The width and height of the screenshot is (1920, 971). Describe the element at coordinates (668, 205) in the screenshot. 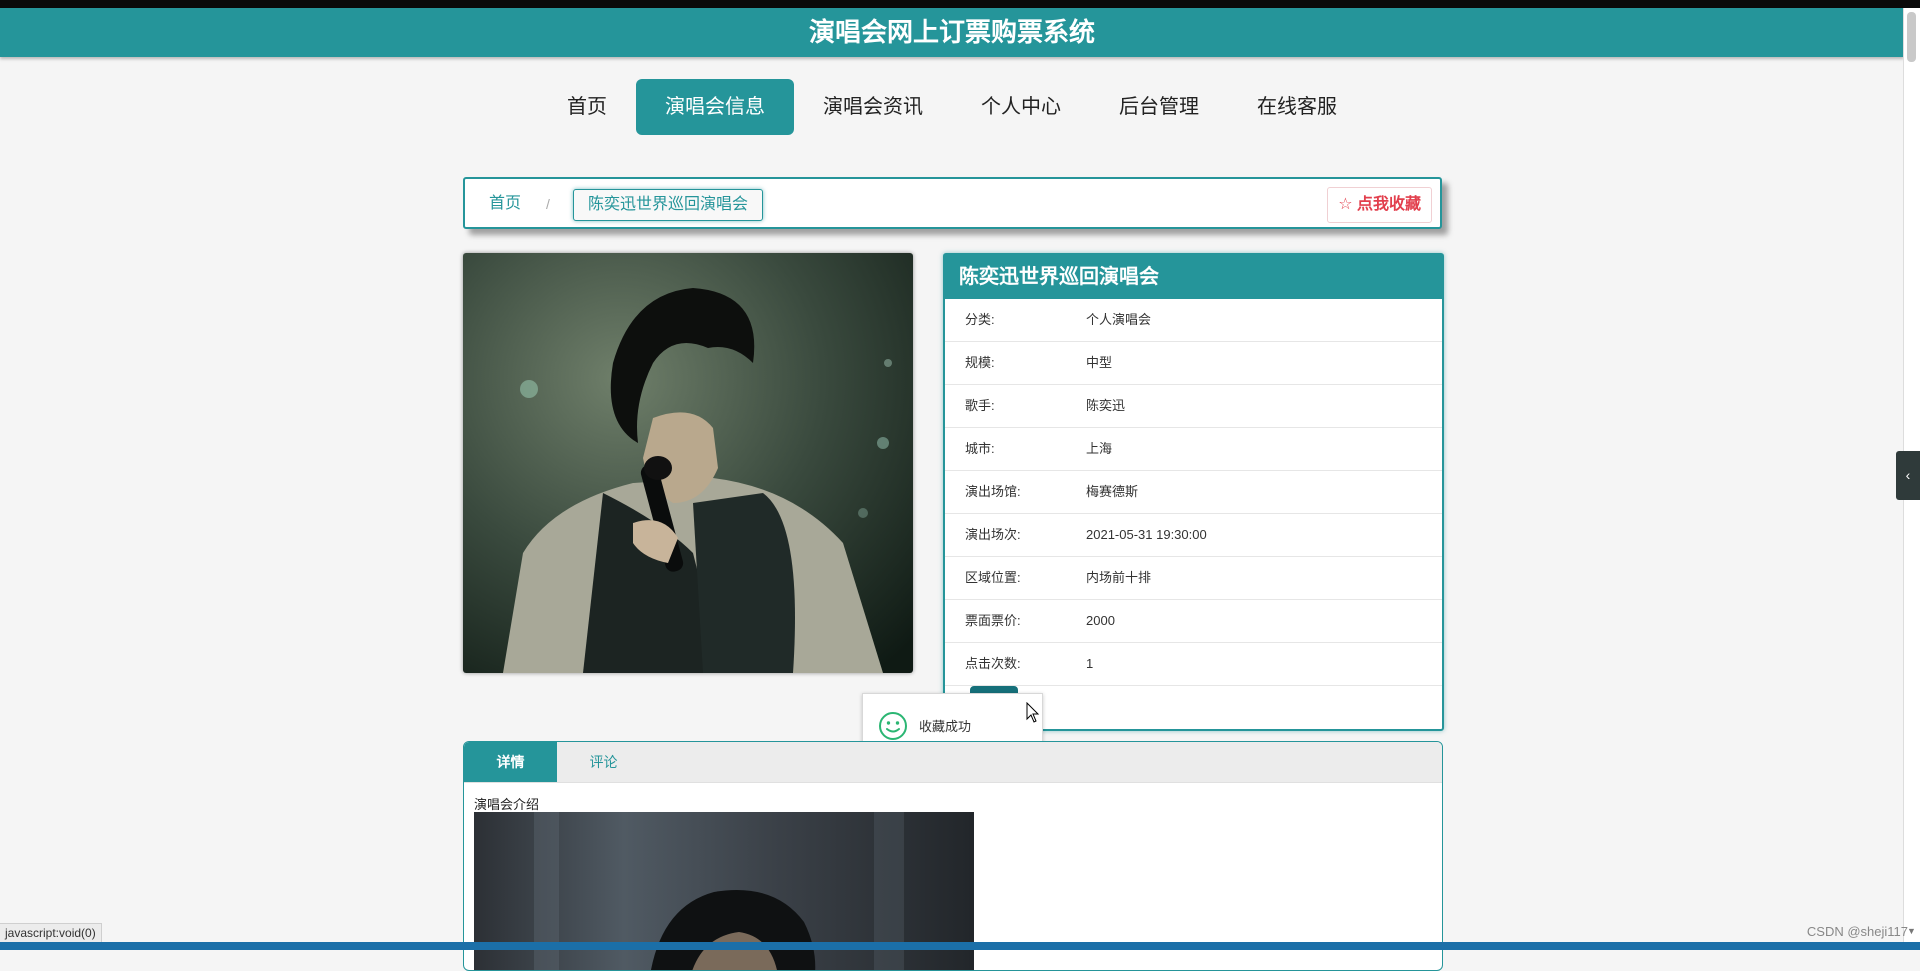

I see `breadcrumb-current: 陈奕迅世界巡回演唱会` at that location.